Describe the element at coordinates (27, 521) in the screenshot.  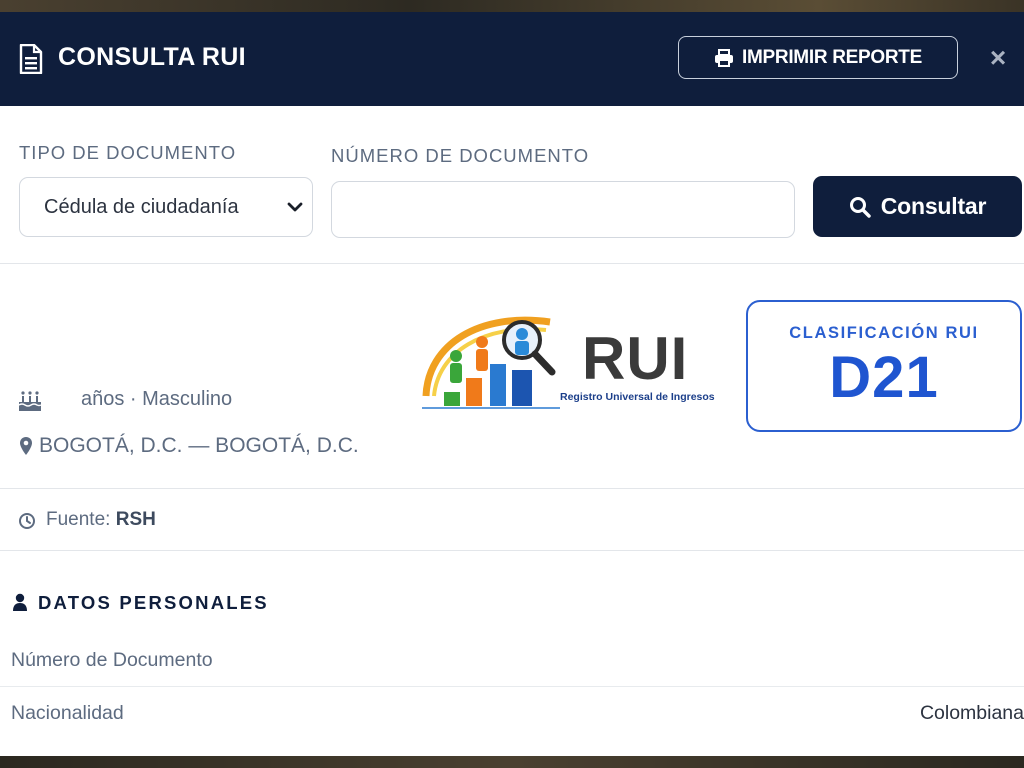
I see `clock-icon` at that location.